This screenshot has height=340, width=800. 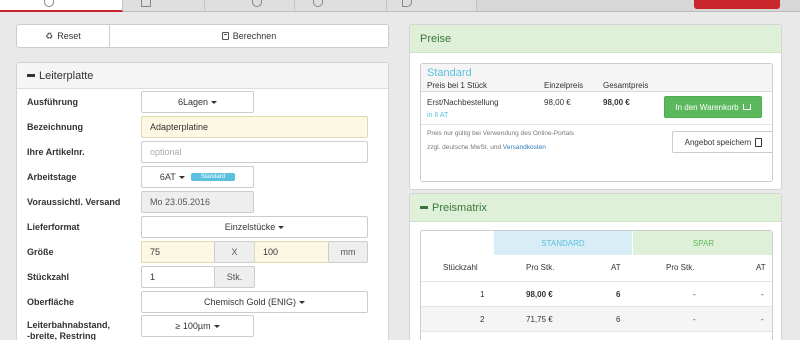 I want to click on table-row, so click(x=596, y=335).